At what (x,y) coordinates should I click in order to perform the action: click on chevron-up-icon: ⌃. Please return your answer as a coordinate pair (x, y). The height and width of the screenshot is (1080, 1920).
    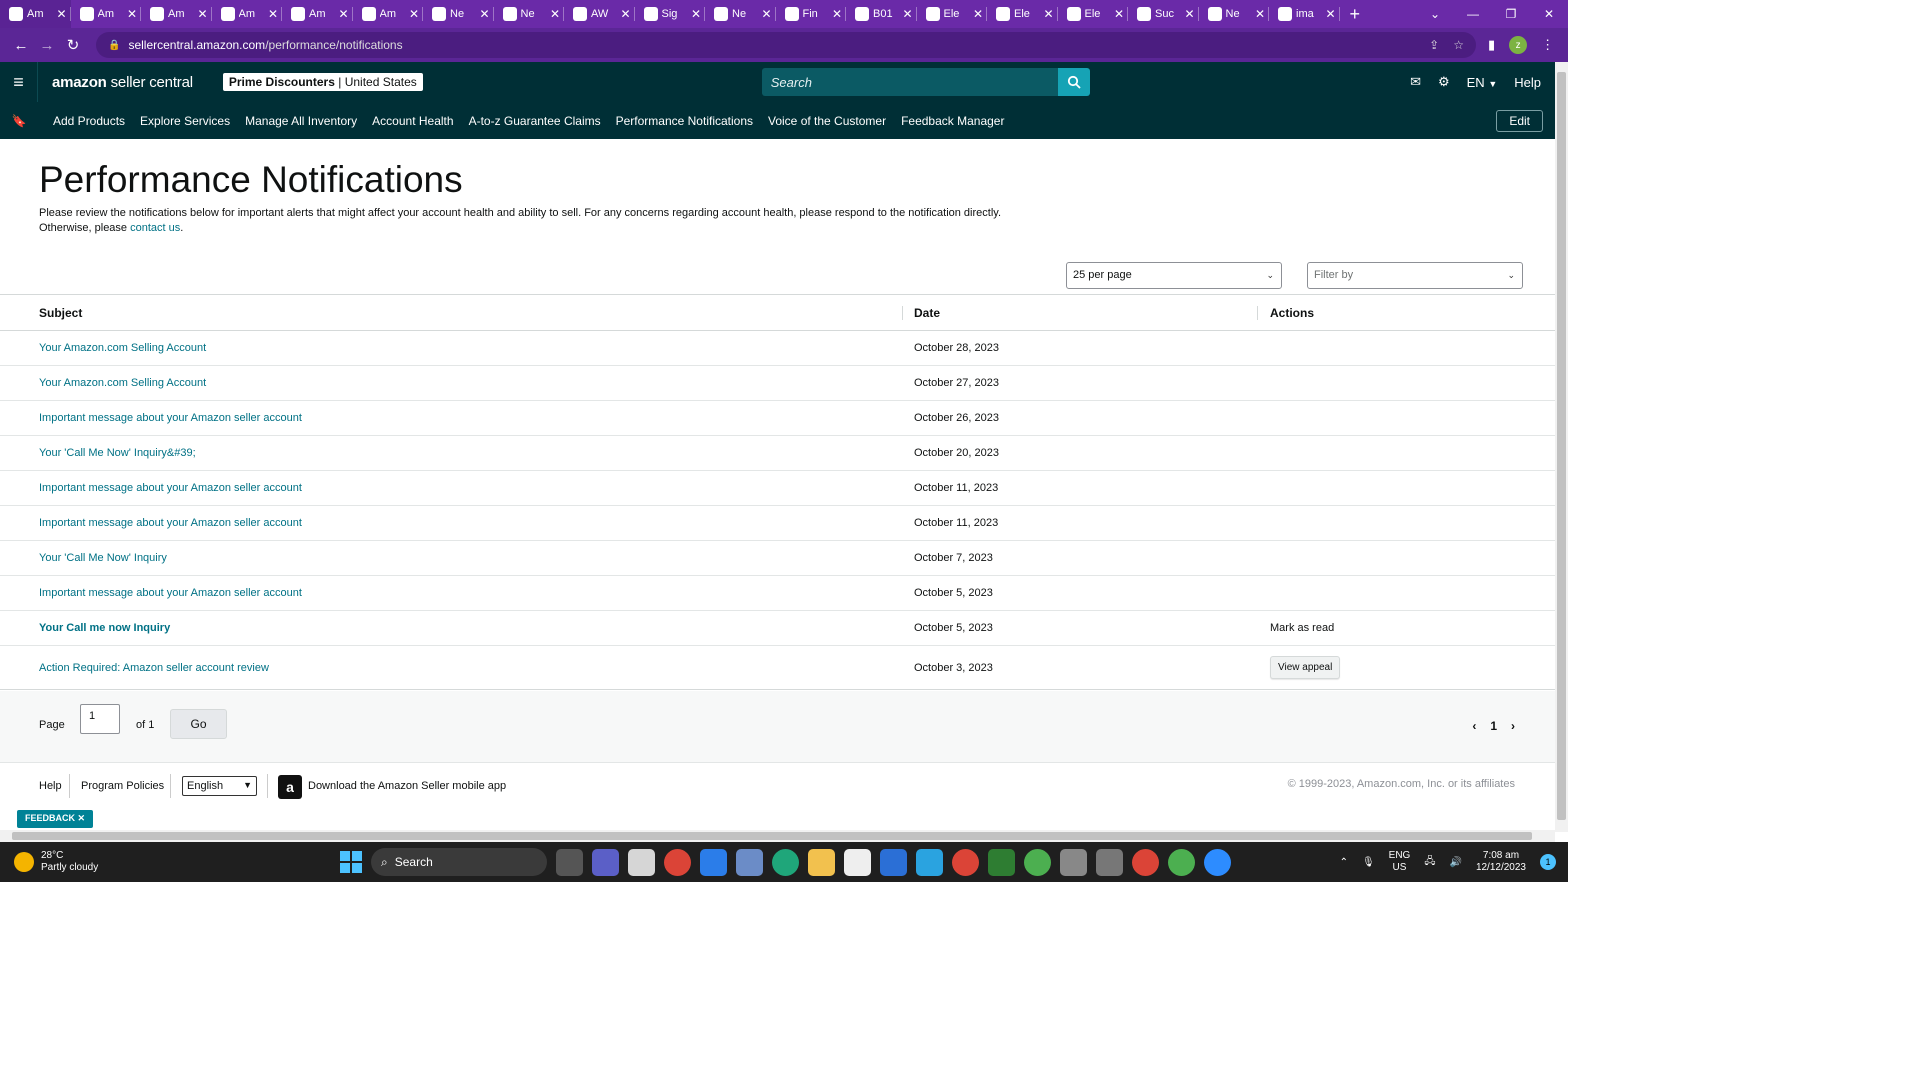
    Looking at the image, I should click on (1344, 862).